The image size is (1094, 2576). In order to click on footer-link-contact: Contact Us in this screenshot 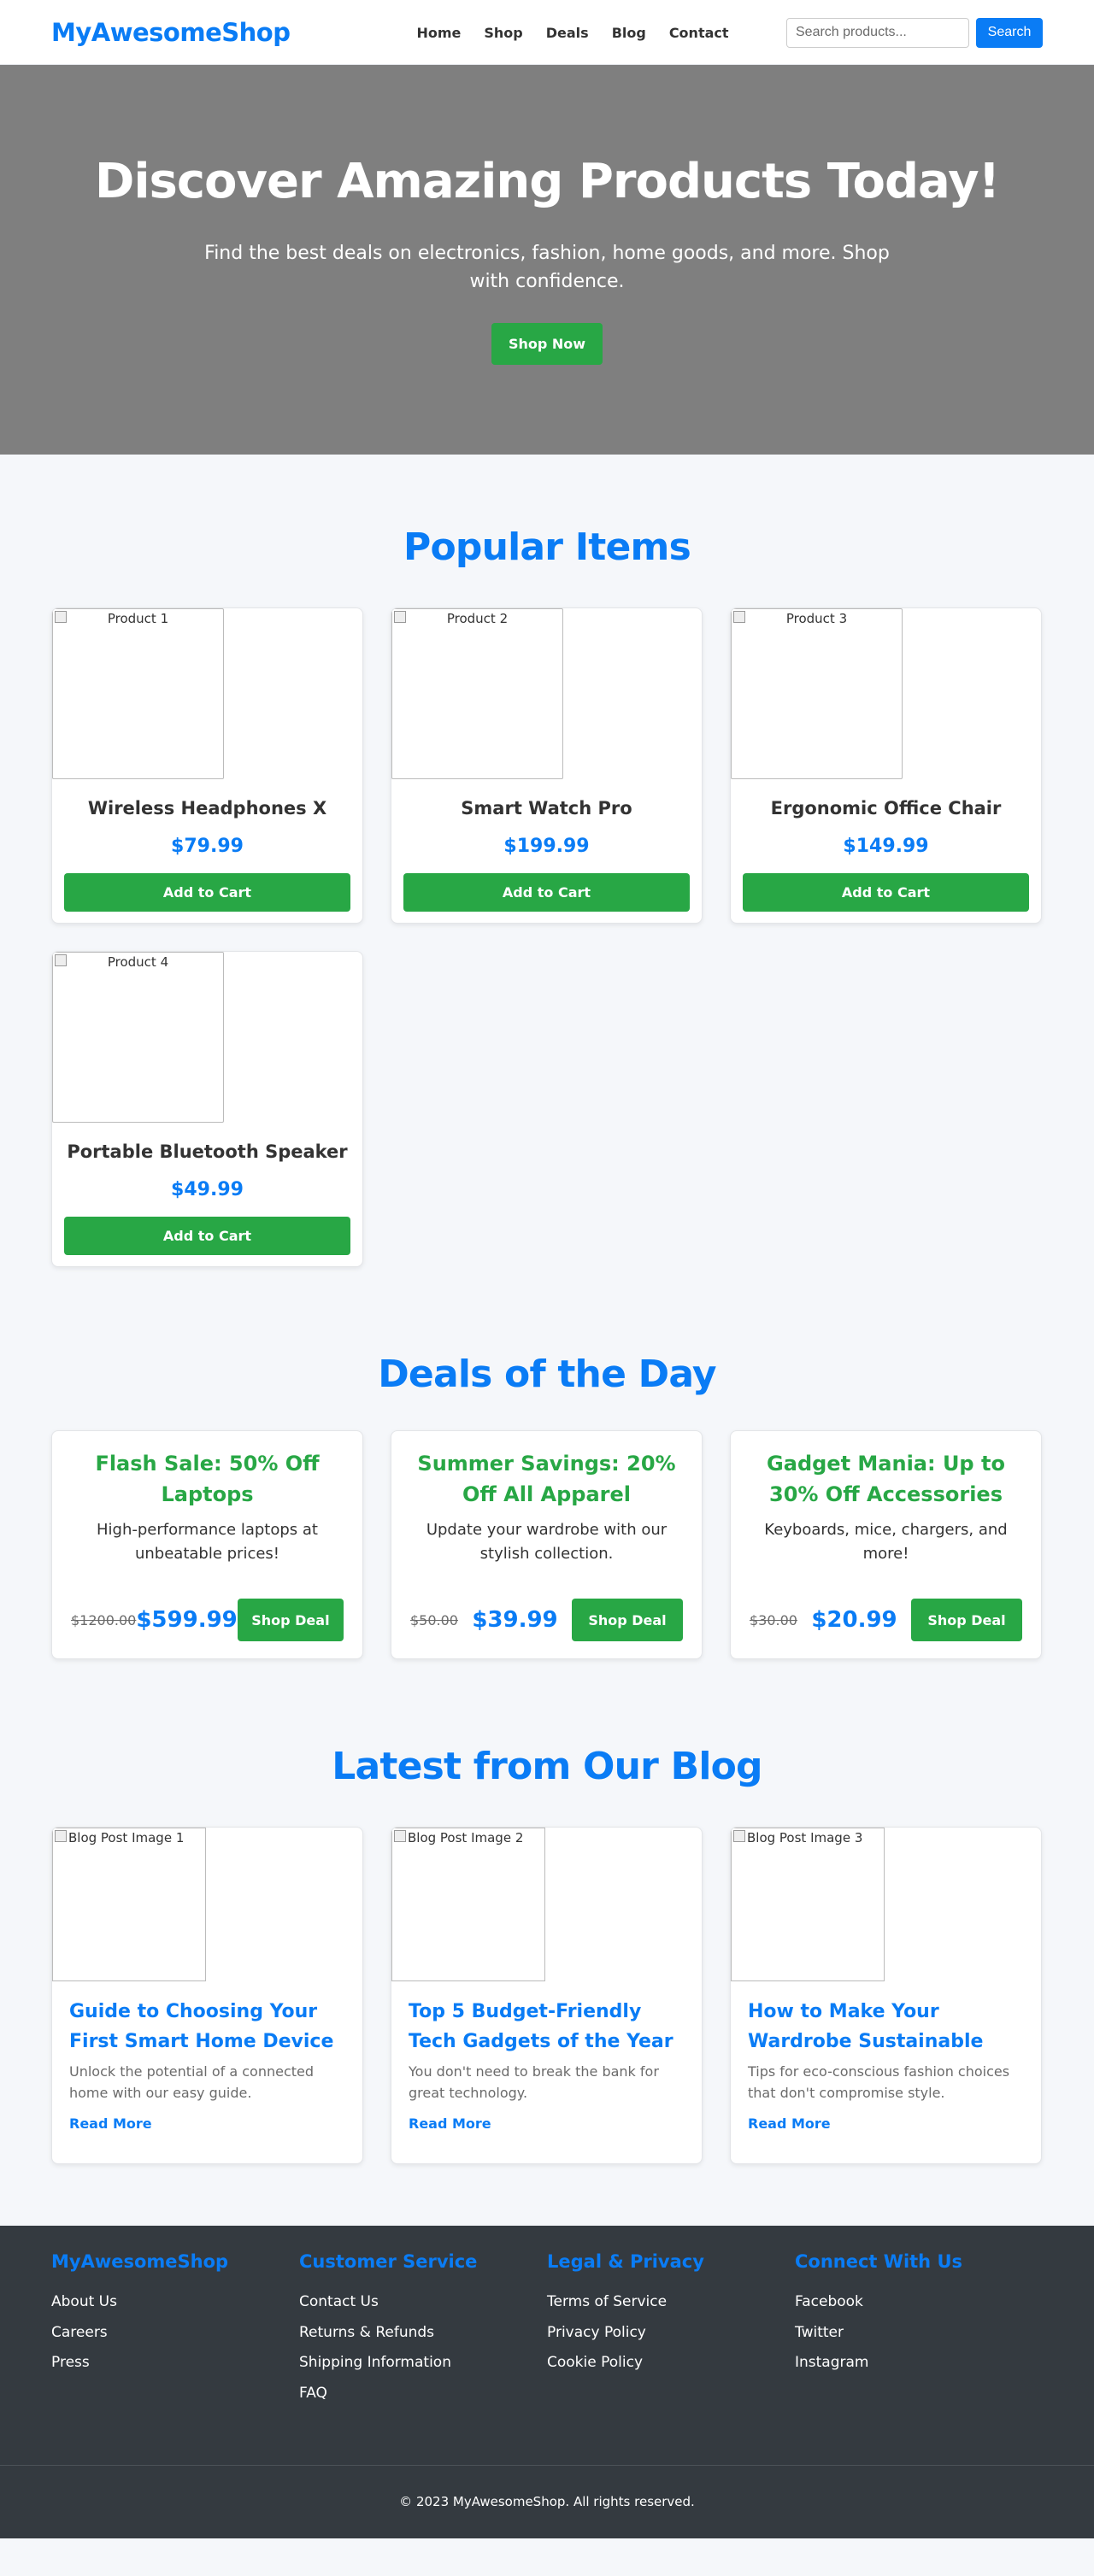, I will do `click(423, 2302)`.